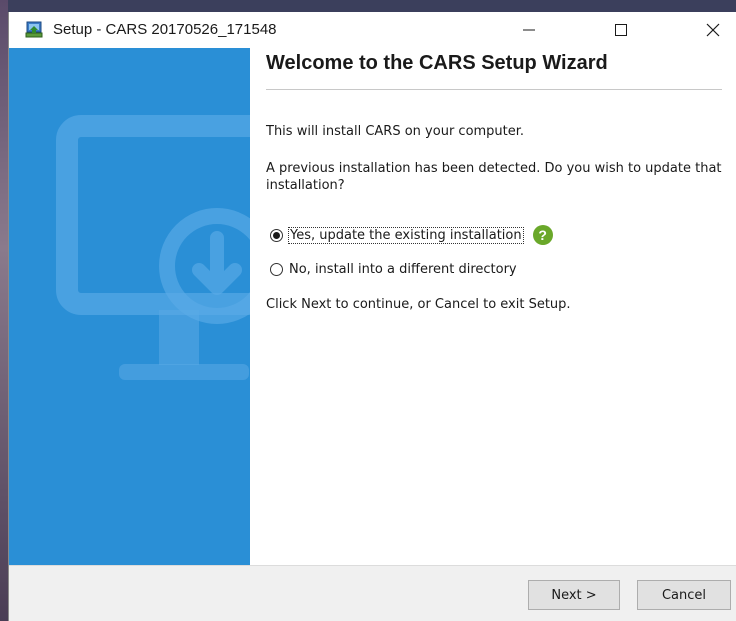  I want to click on window-title: Setup - CARS 20170526_171548, so click(165, 29).